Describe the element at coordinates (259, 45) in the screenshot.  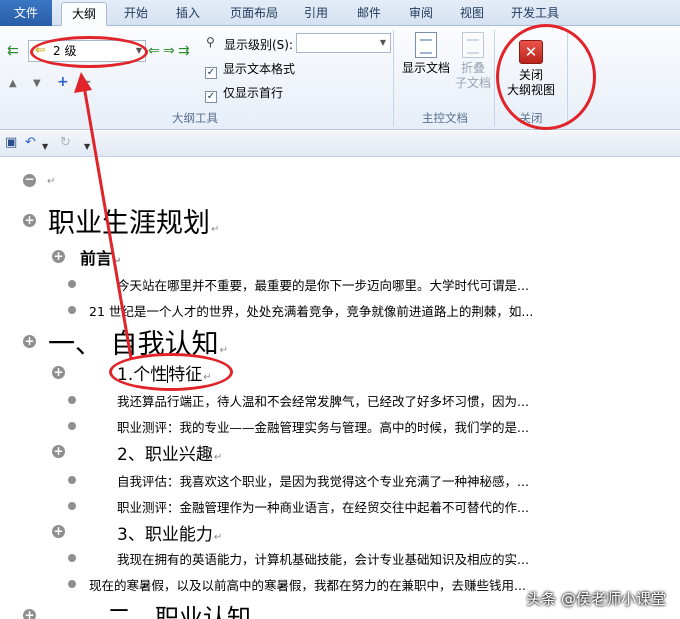
I see `show-level-label: 显示级别(S):` at that location.